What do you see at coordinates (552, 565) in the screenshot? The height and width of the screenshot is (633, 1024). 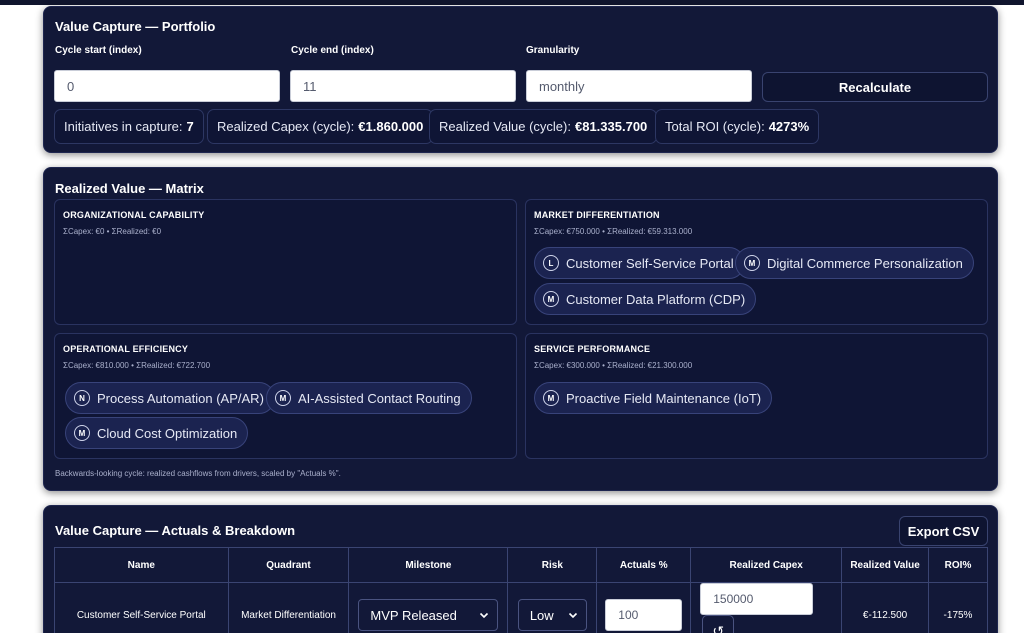 I see `column-header-risk: Risk` at bounding box center [552, 565].